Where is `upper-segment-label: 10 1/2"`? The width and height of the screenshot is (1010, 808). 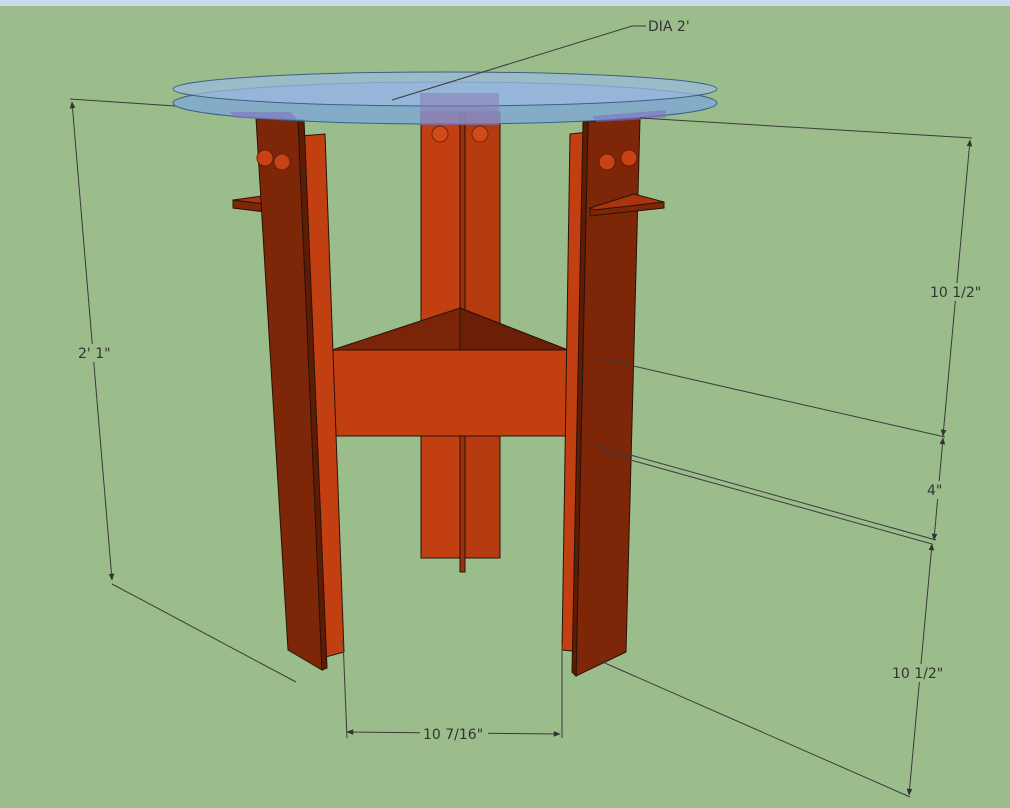 upper-segment-label: 10 1/2" is located at coordinates (955, 293).